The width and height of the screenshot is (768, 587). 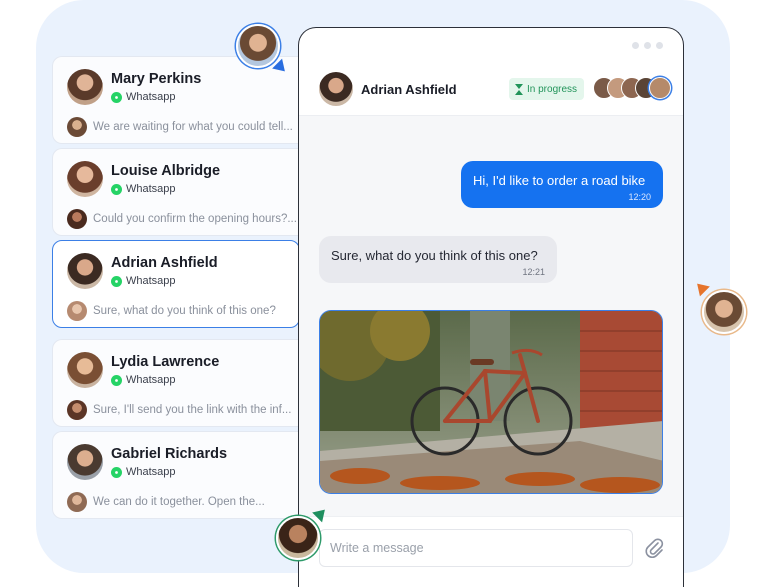 I want to click on bike-photo, so click(x=491, y=402).